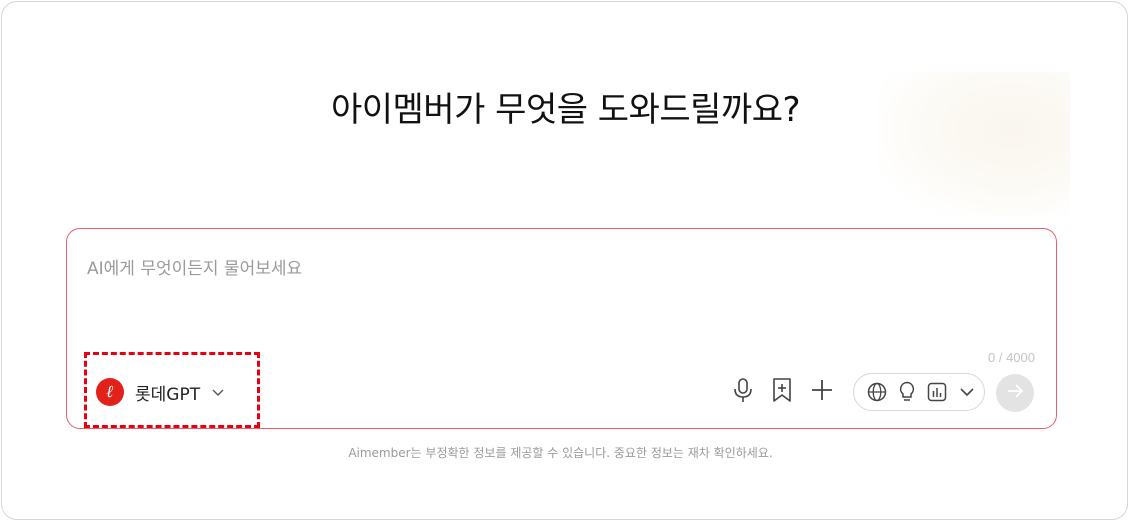 This screenshot has height=523, width=1131. I want to click on lightbulb-icon, so click(907, 392).